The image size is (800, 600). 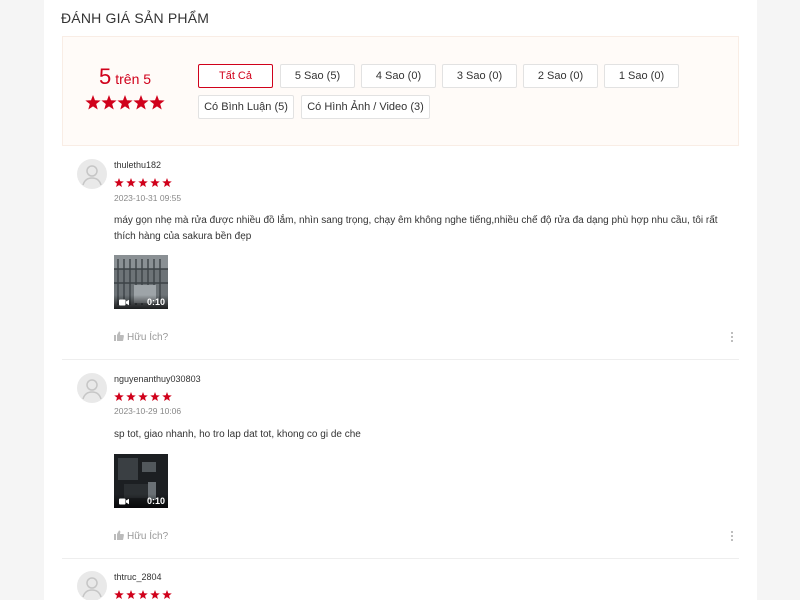 I want to click on review-timestamp: 2023-10-29 10:06, so click(x=148, y=411).